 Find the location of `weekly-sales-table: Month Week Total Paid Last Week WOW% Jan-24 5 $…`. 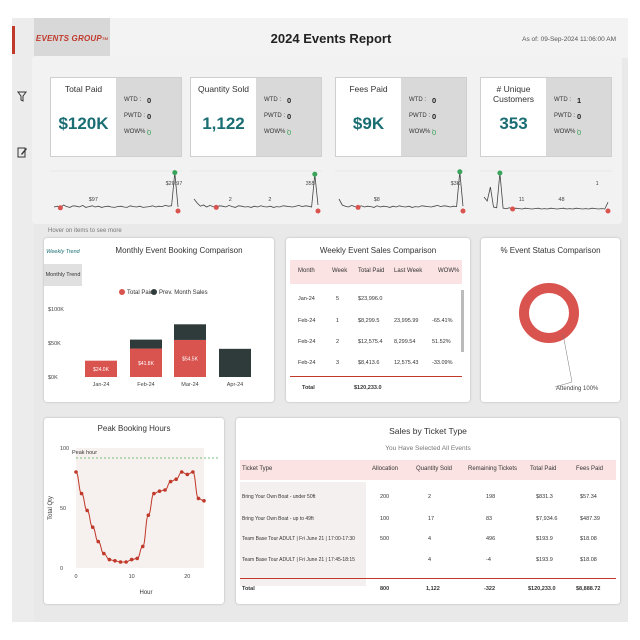

weekly-sales-table: Month Week Total Paid Last Week WOW% Jan-24 5 $… is located at coordinates (378, 320).